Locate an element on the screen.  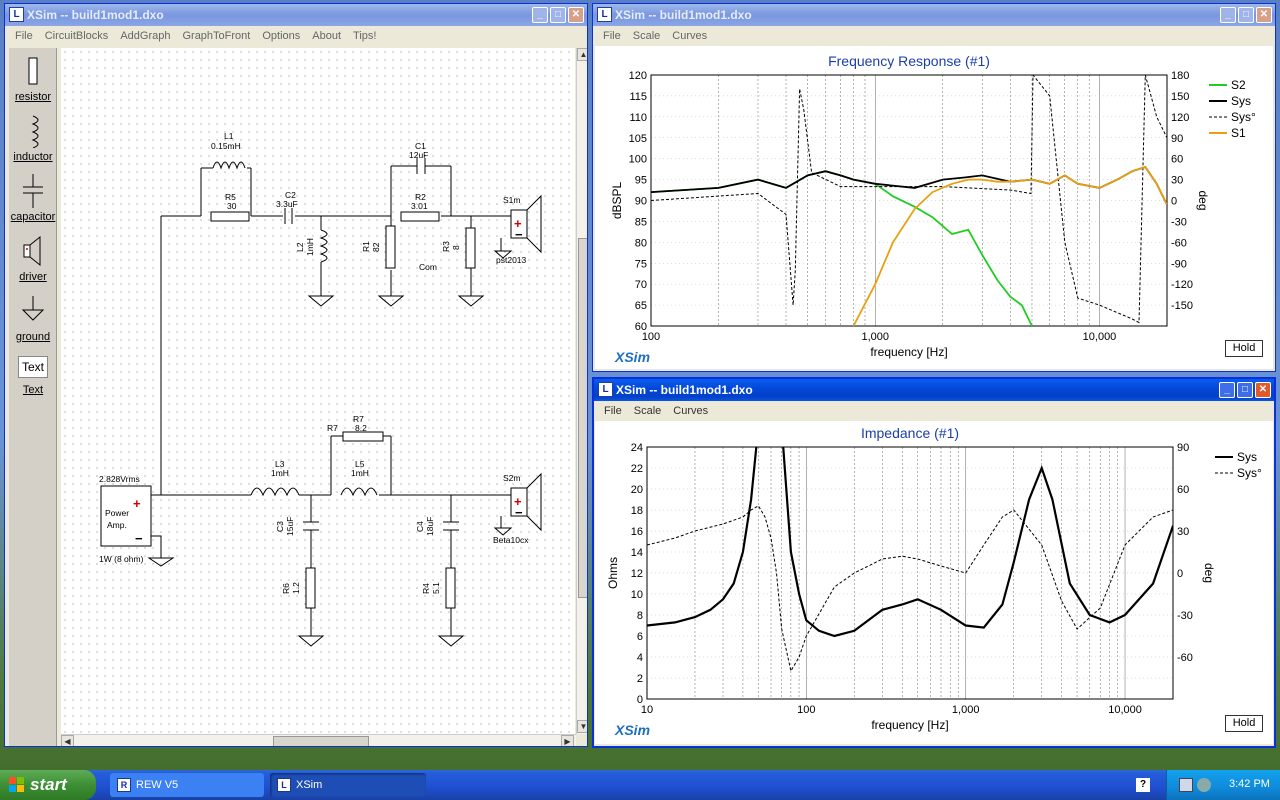
value-l1: 0.15mH is located at coordinates (226, 146).